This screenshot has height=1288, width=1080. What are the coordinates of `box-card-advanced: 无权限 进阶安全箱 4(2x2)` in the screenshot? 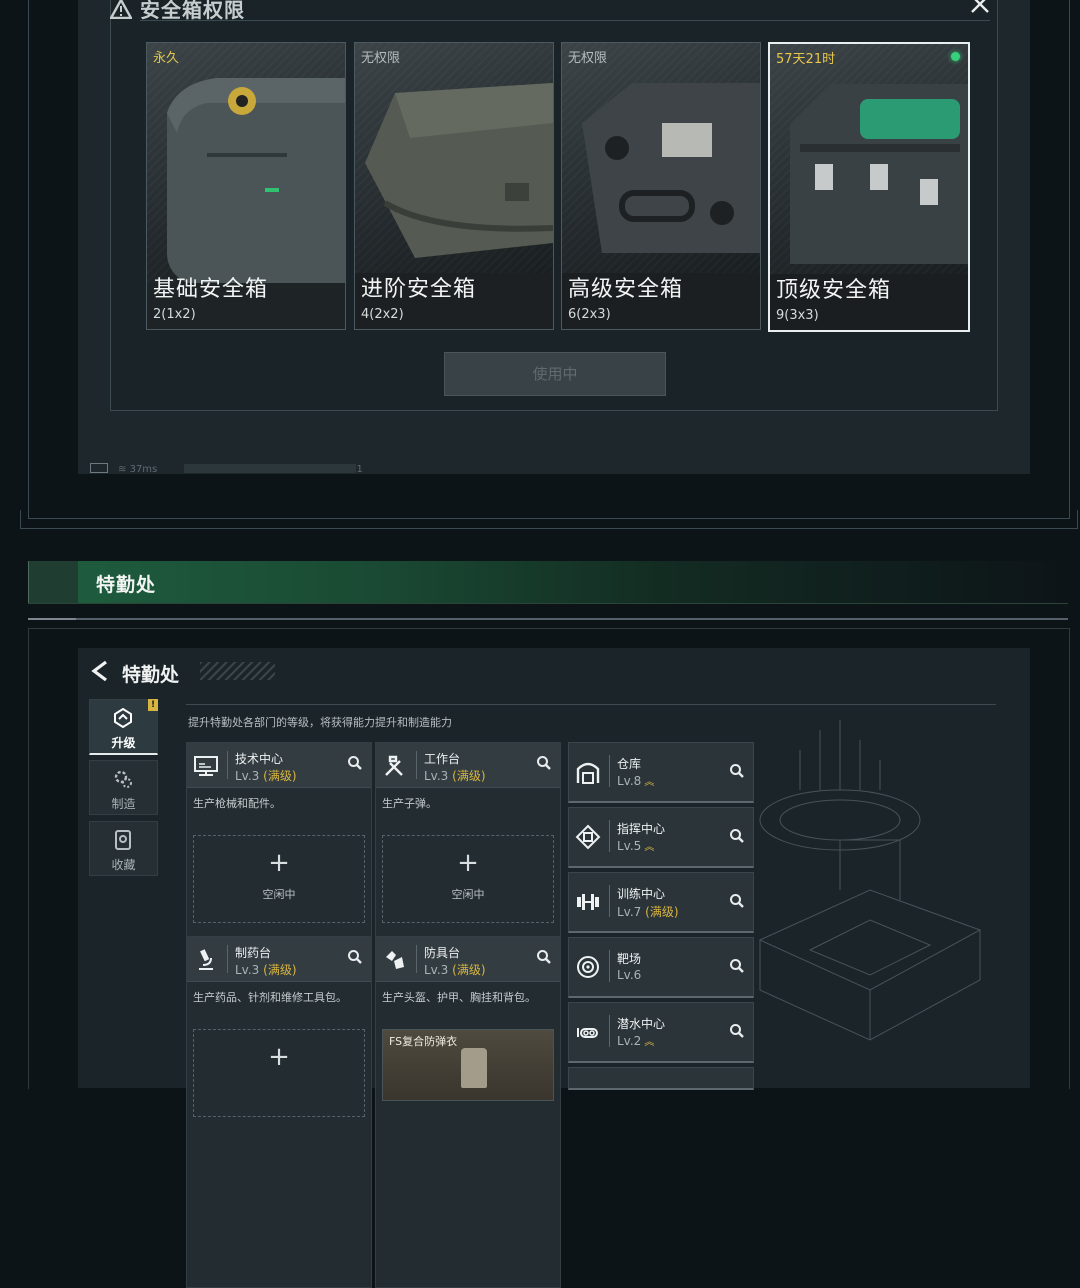 It's located at (454, 186).